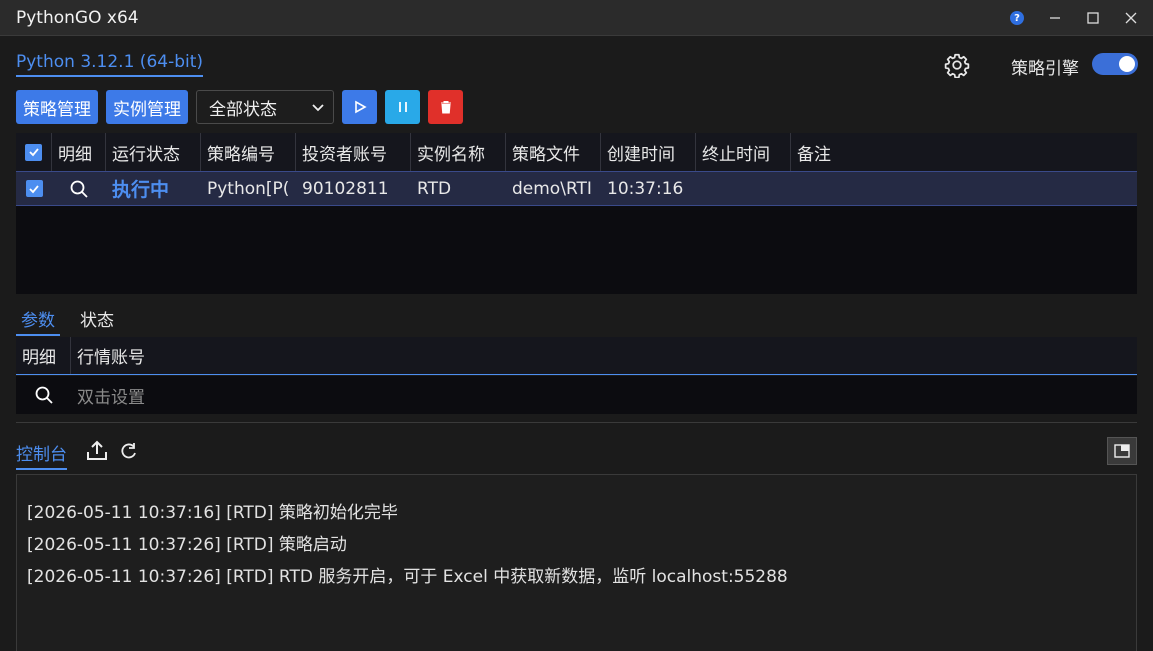 The height and width of the screenshot is (651, 1153). Describe the element at coordinates (141, 190) in the screenshot. I see `status-cell: 执行中` at that location.